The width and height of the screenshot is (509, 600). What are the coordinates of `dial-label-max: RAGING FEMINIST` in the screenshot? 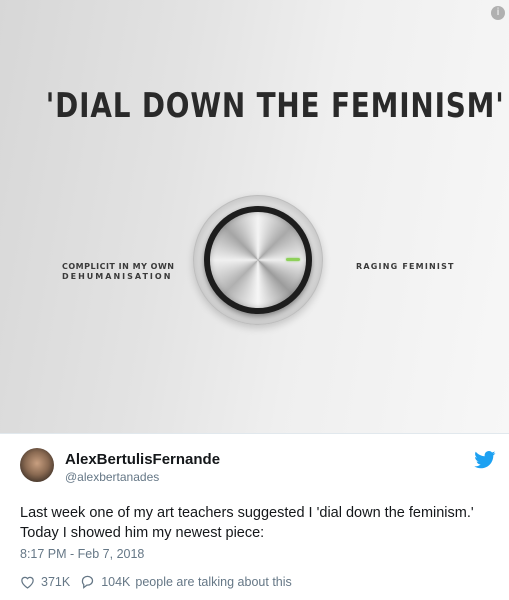 It's located at (405, 266).